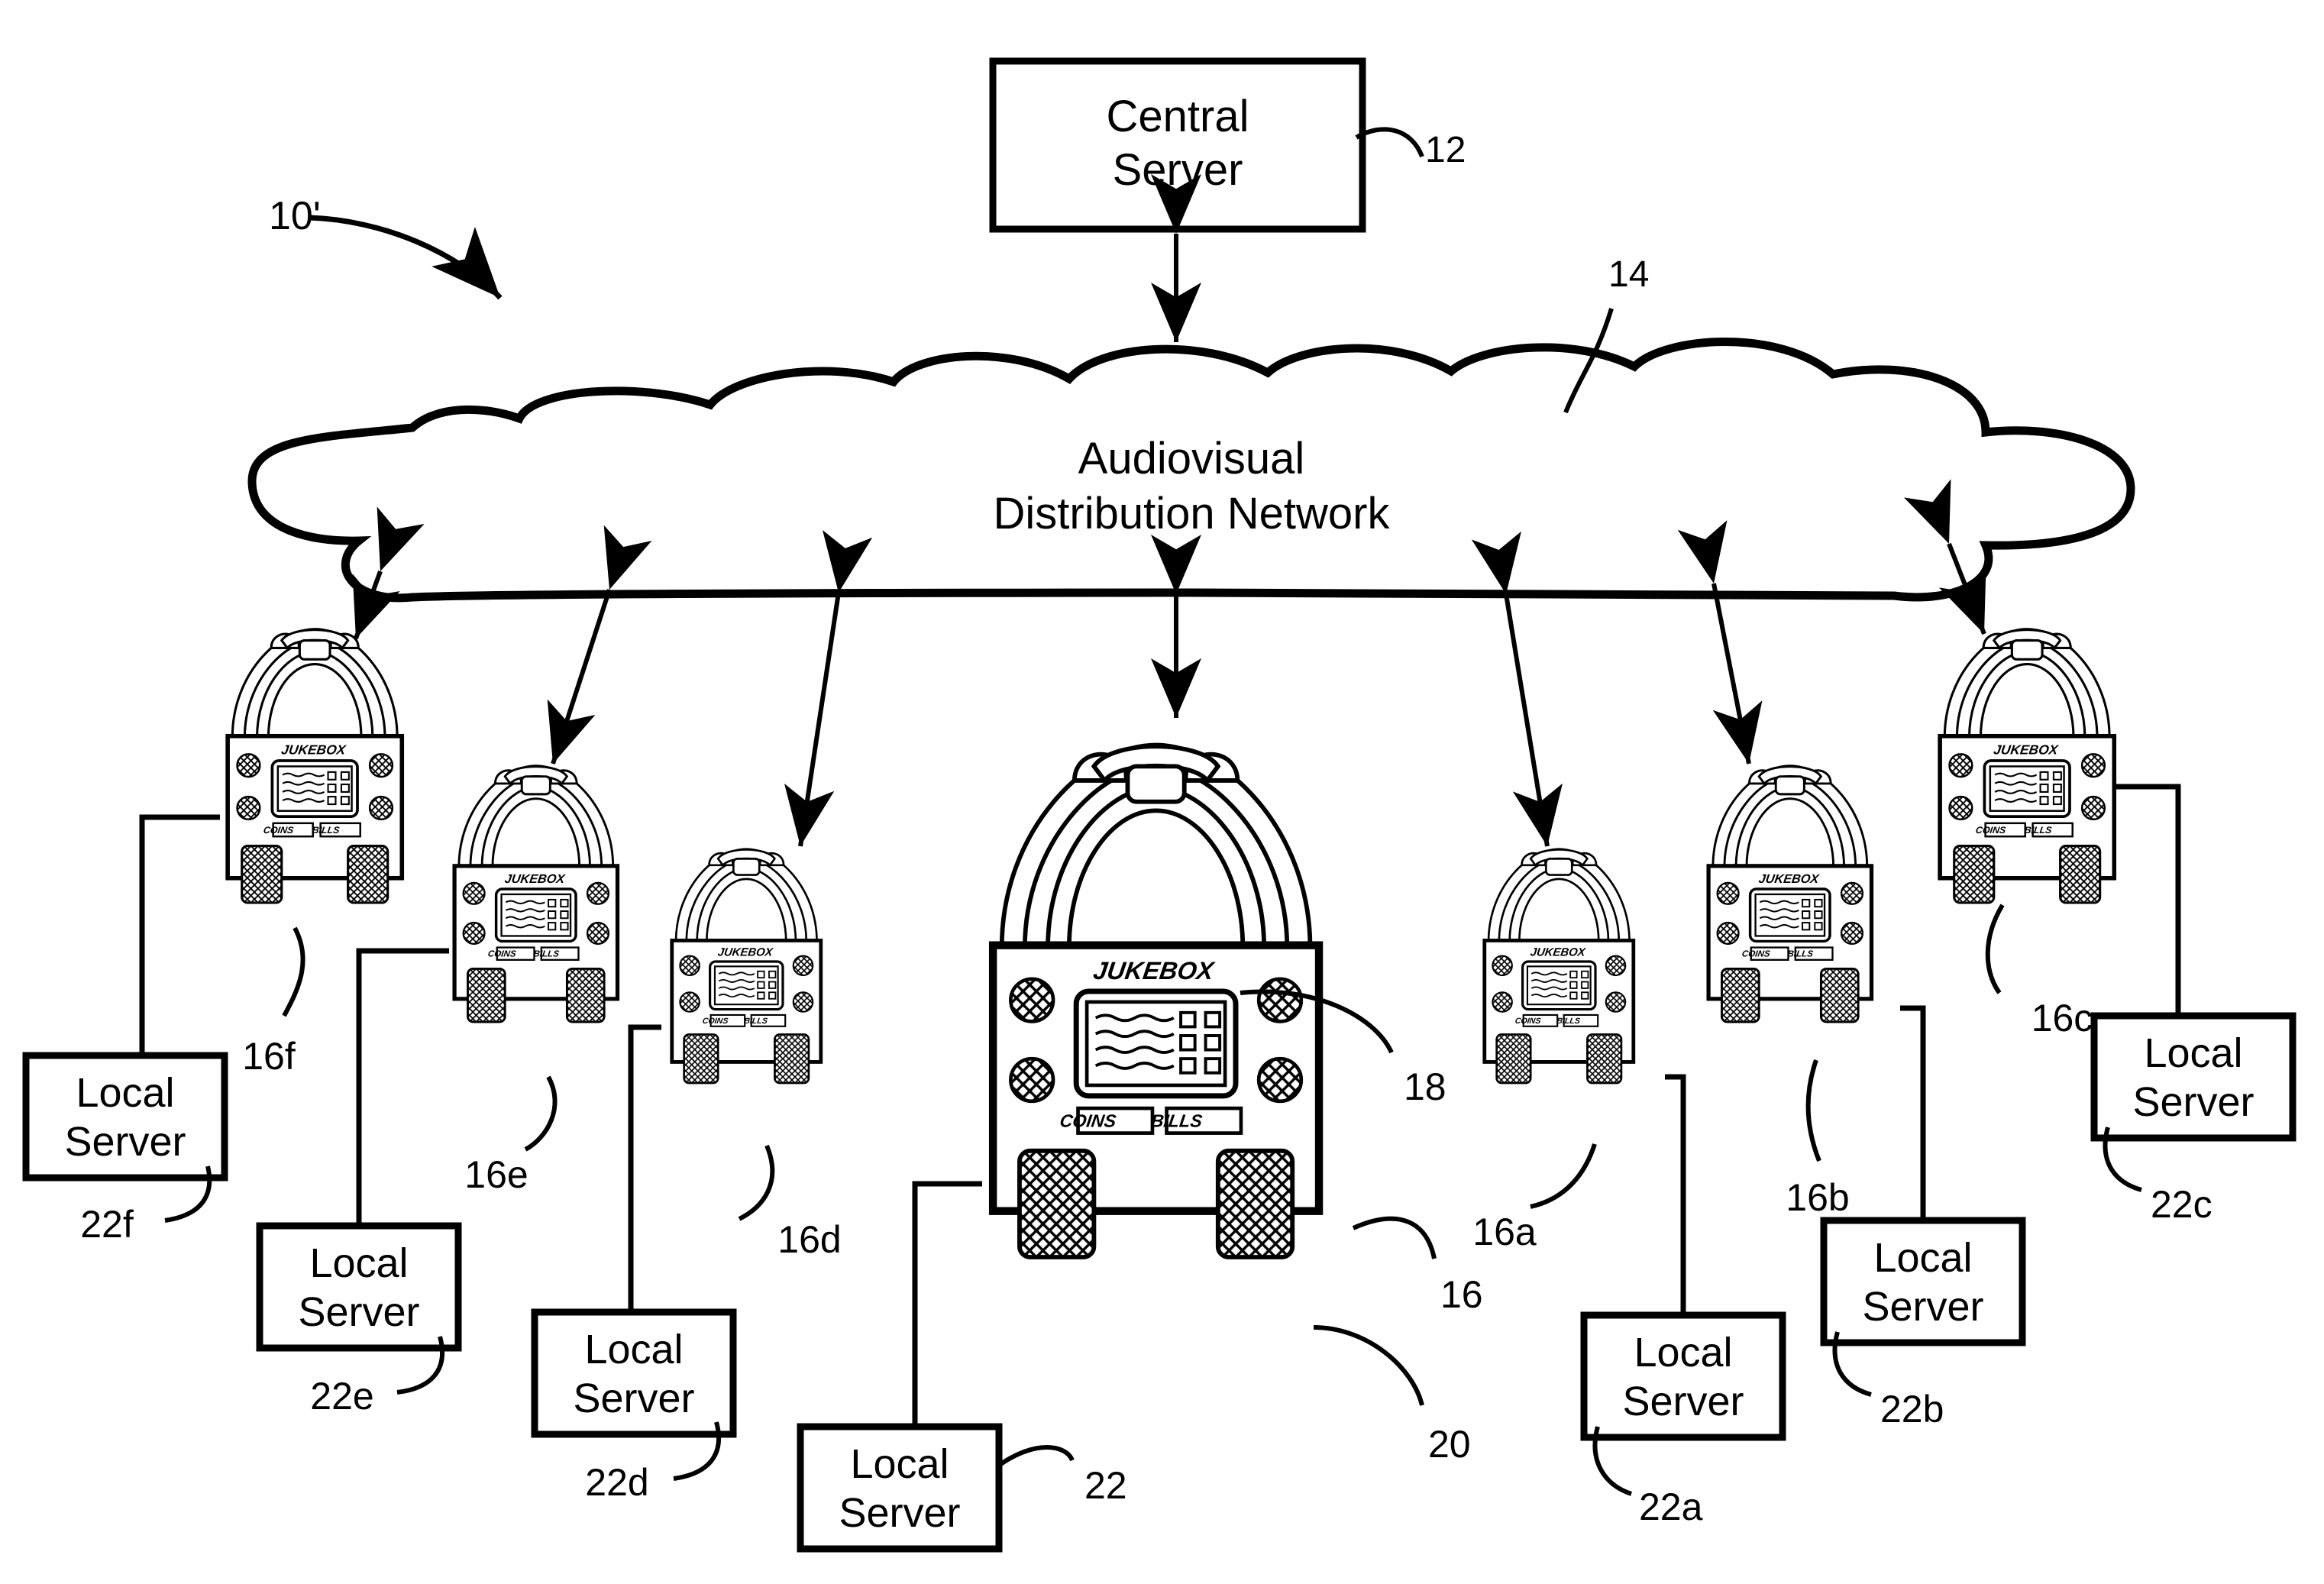  I want to click on central-server-title-line1: Central, so click(1178, 116).